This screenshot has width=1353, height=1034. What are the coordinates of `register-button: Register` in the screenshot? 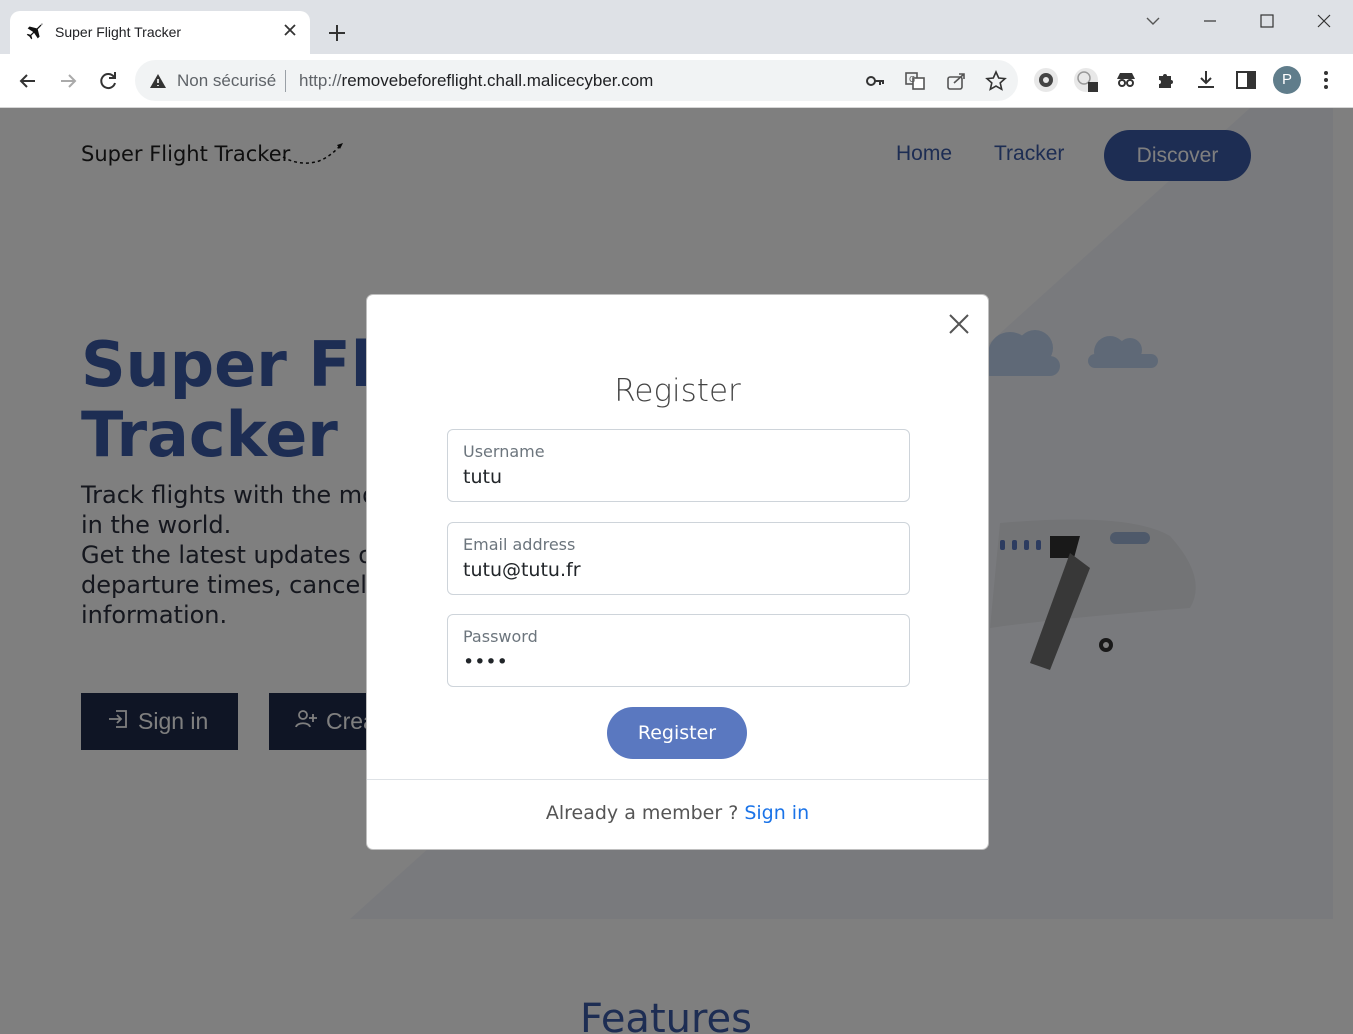 It's located at (677, 733).